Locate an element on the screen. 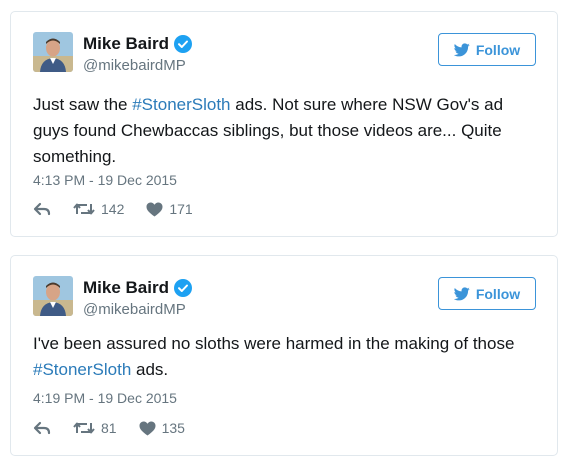  retweet-button: 81 is located at coordinates (95, 428).